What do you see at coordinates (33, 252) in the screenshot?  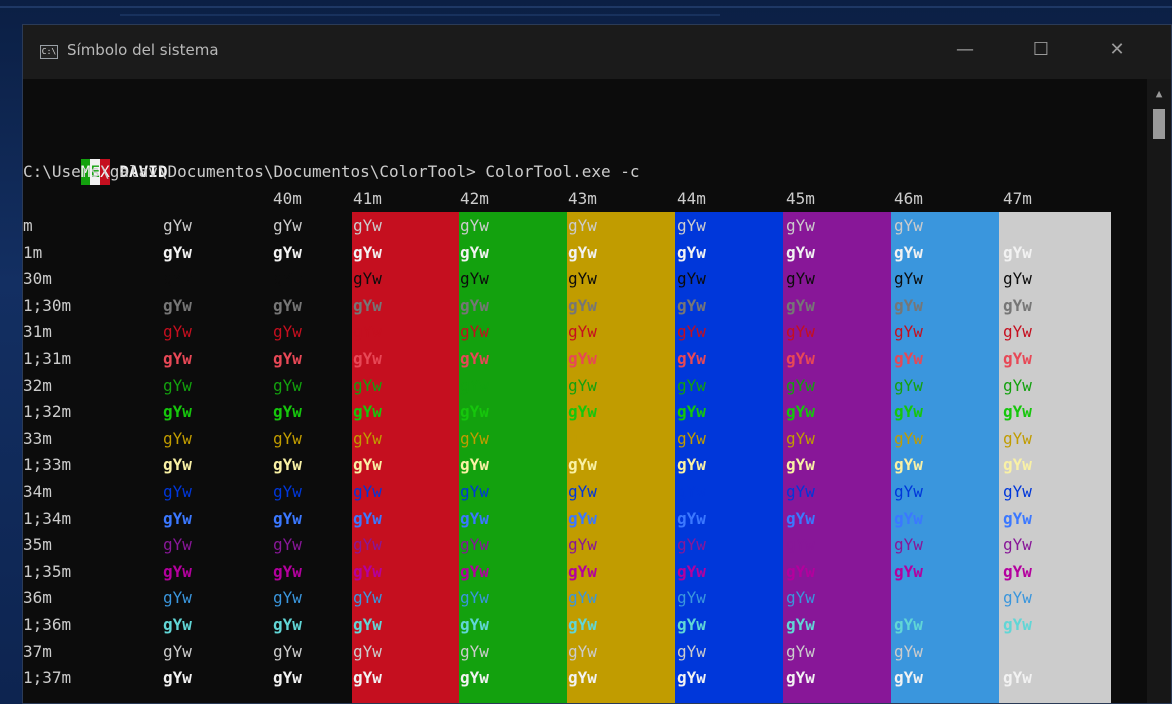 I see `row-label-1m: 1m` at bounding box center [33, 252].